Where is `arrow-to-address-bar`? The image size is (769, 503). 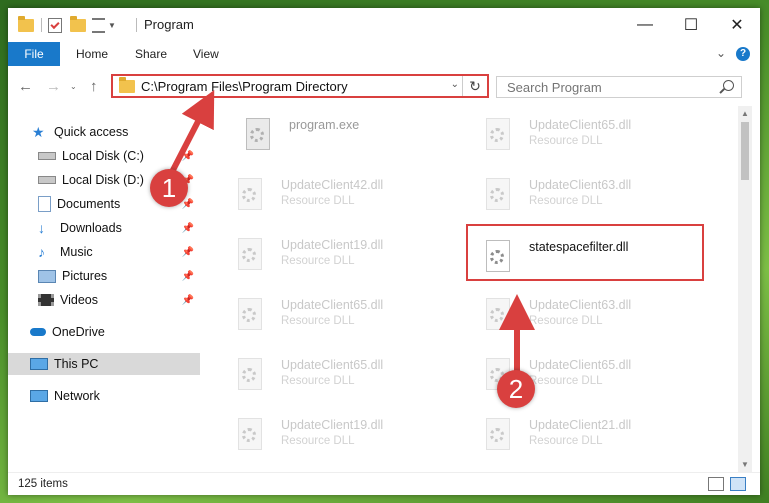
arrow-to-address-bar is located at coordinates (192, 131).